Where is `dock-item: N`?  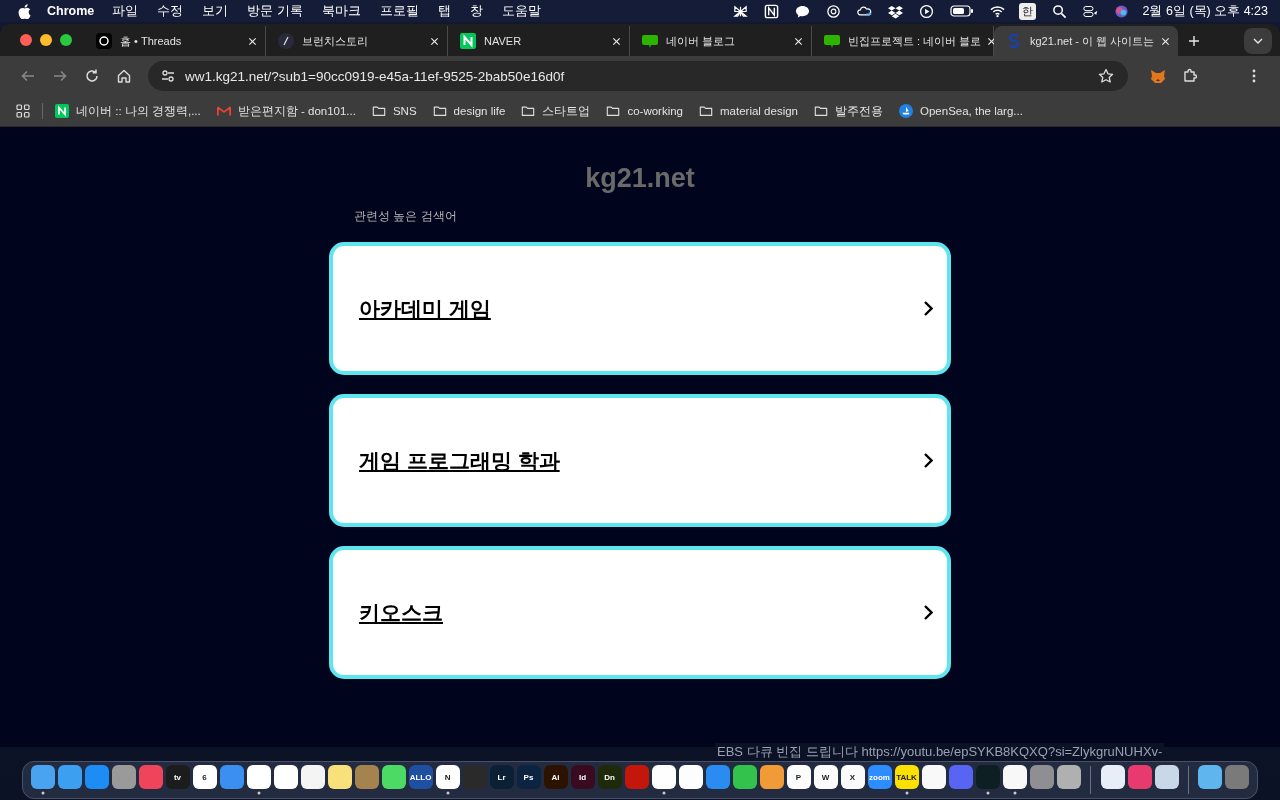
dock-item: N is located at coordinates (447, 780).